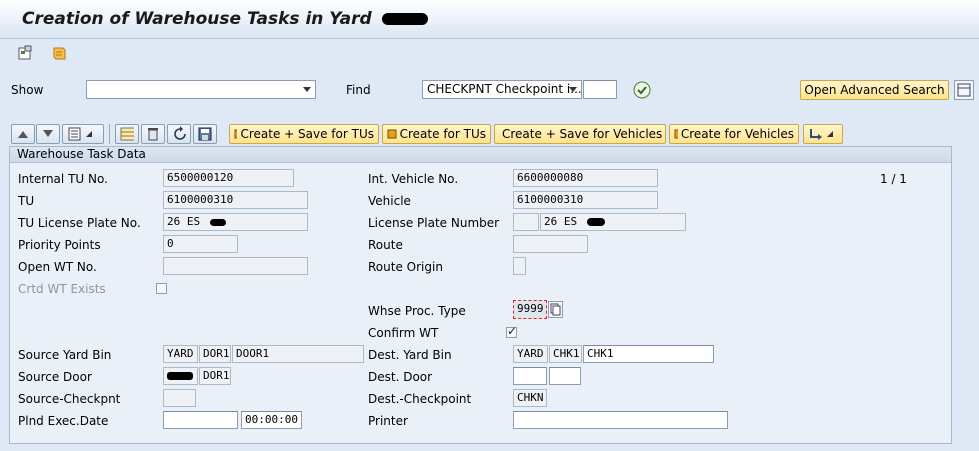 This screenshot has width=979, height=451. Describe the element at coordinates (235, 200) in the screenshot. I see `tu-field: 6100000310` at that location.